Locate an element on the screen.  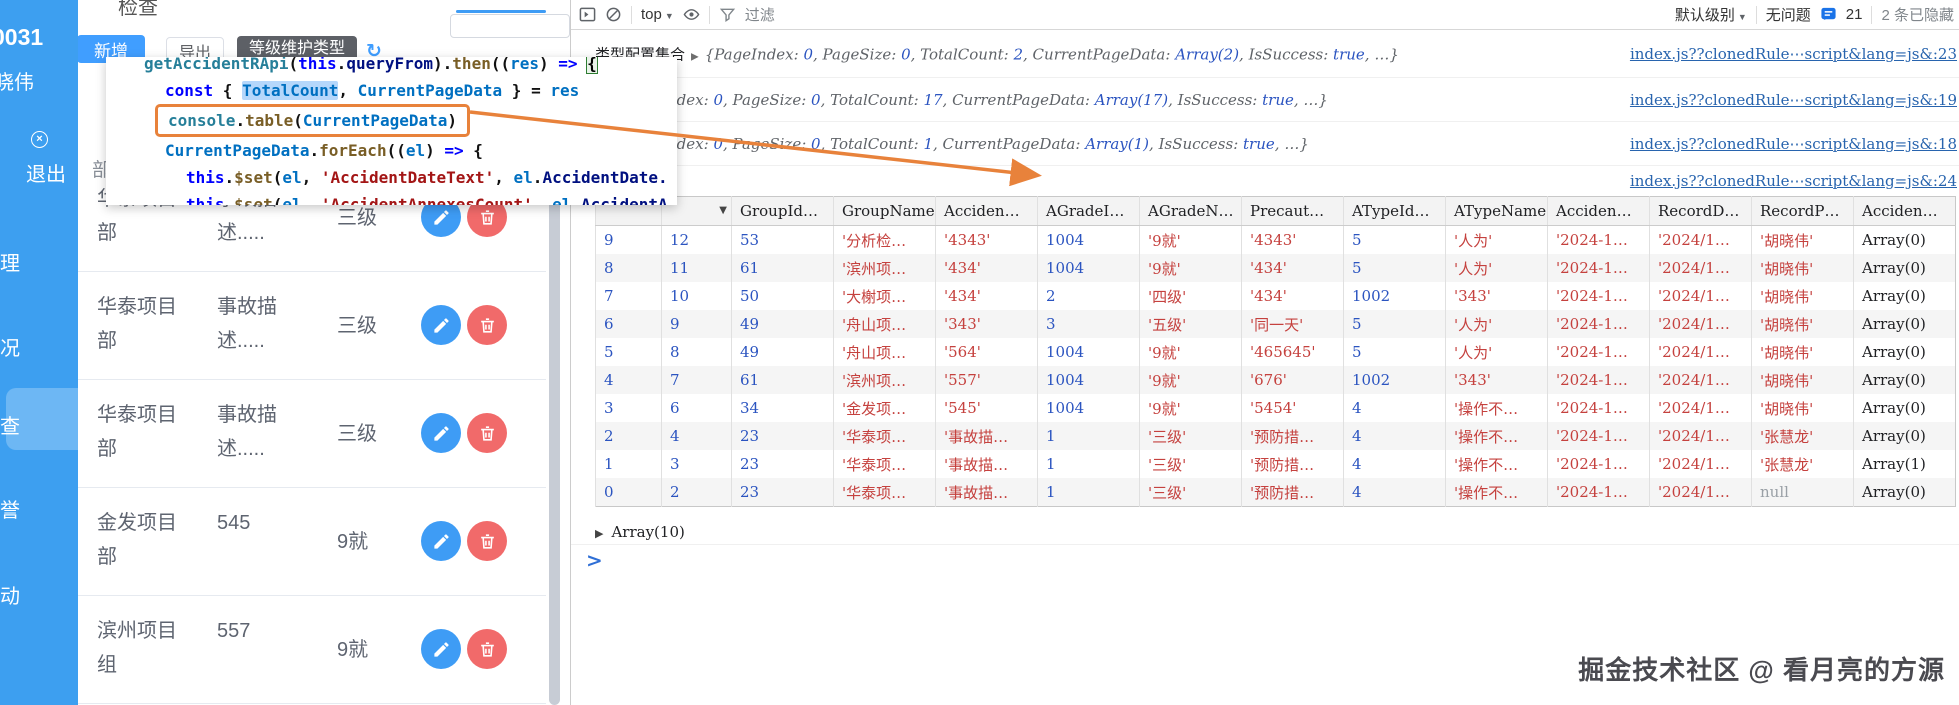
column-header: GroupName is located at coordinates (884, 211).